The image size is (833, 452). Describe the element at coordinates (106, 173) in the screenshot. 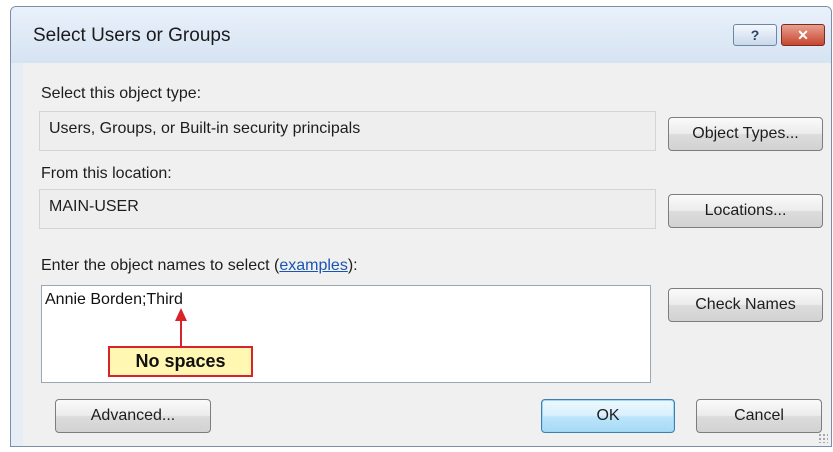

I see `location-label: From this location:` at that location.